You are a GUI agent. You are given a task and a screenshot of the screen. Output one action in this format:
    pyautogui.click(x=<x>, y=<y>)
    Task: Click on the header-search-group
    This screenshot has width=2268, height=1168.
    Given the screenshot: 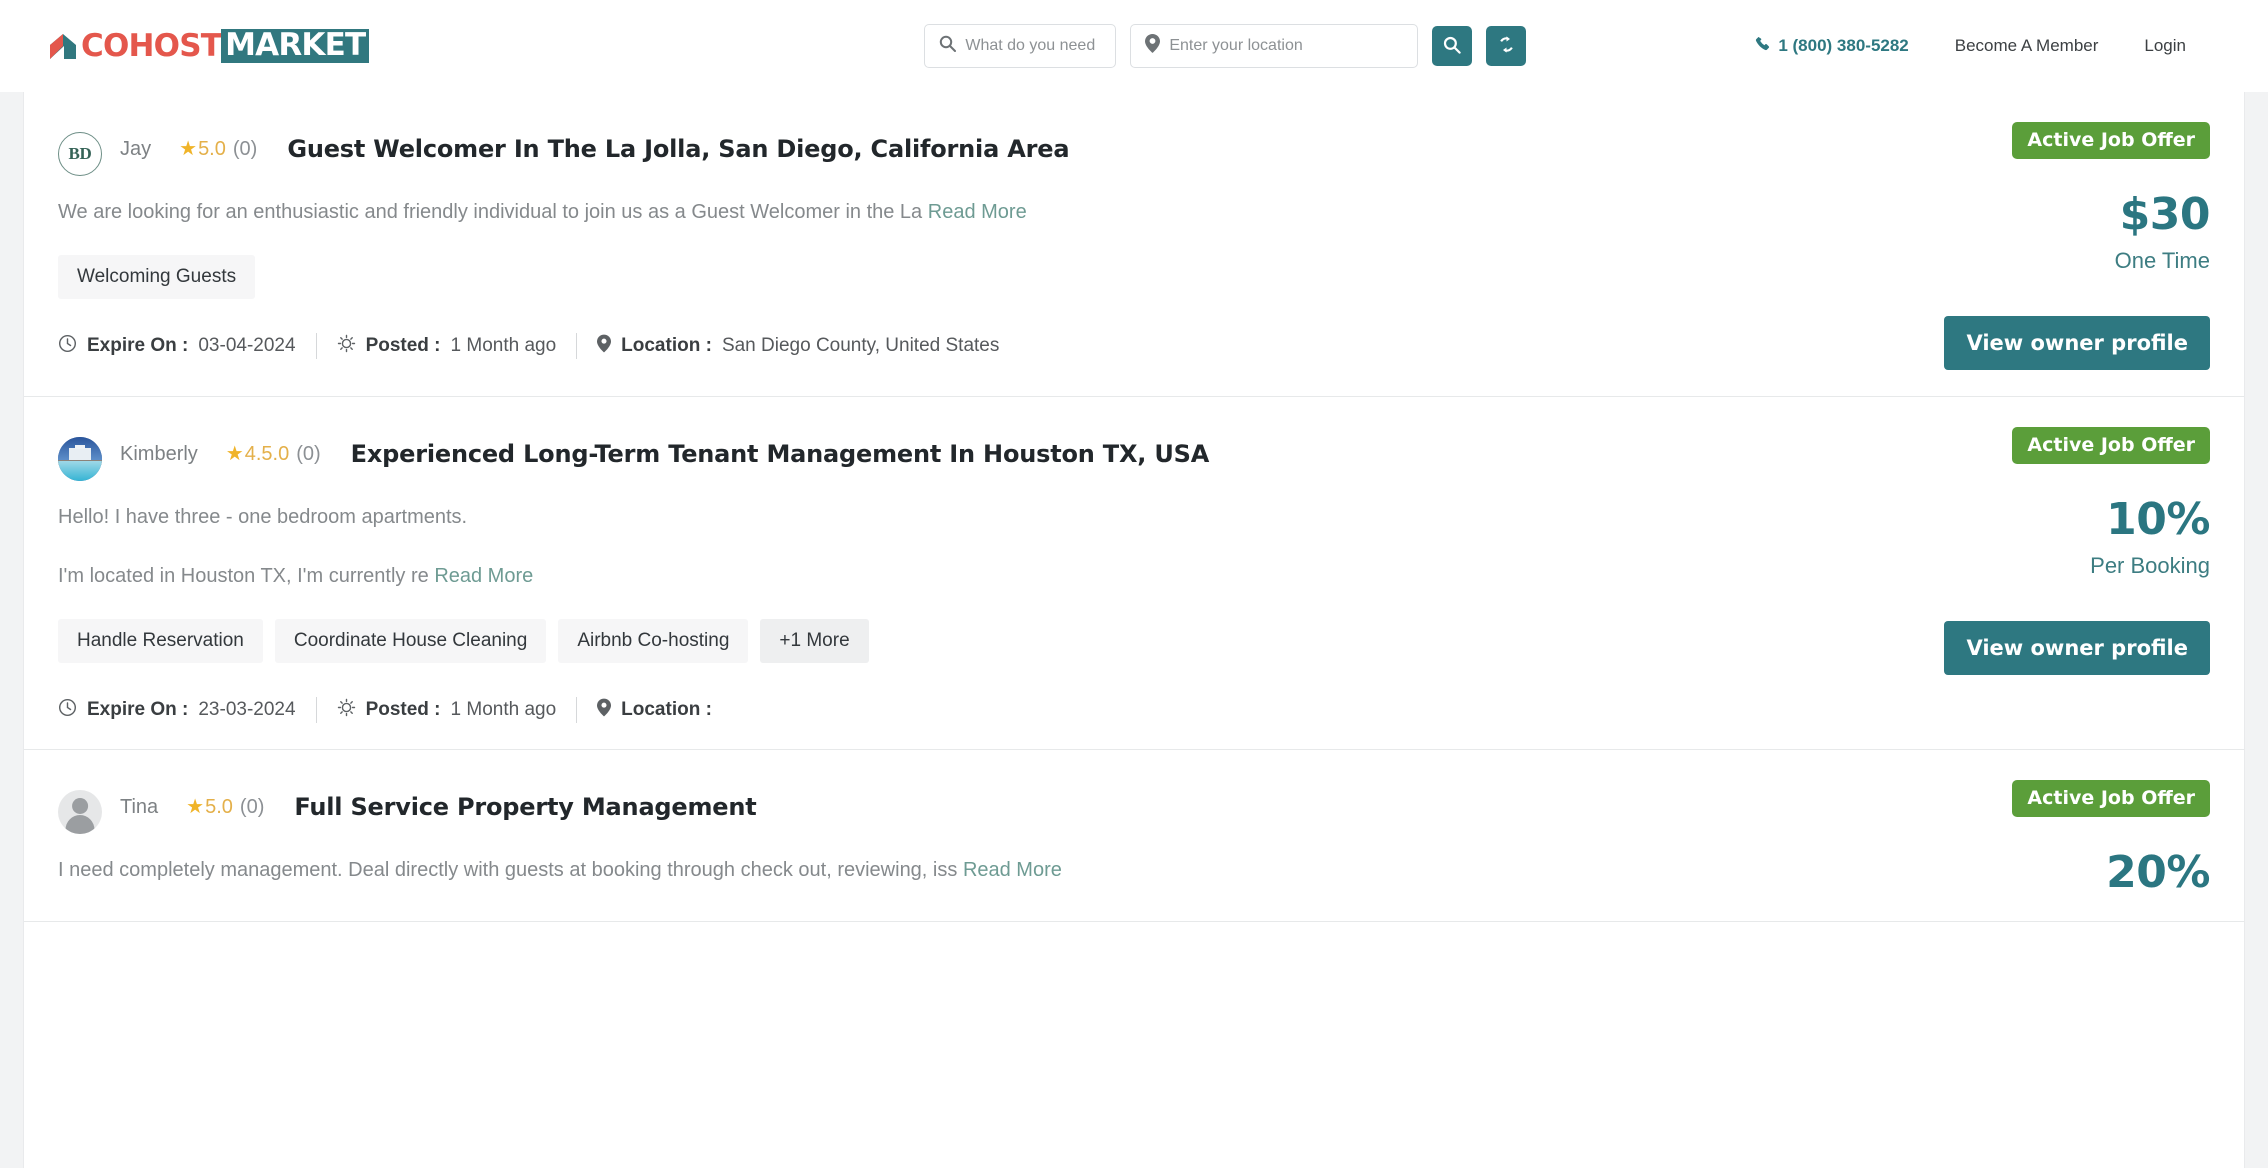 What is the action you would take?
    pyautogui.click(x=1225, y=46)
    